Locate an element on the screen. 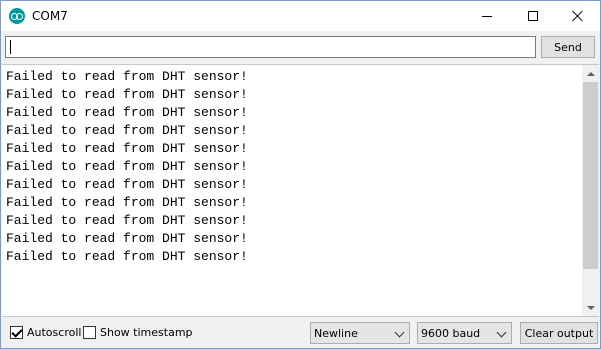 Image resolution: width=601 pixels, height=349 pixels. autoscroll-option: Autoscroll is located at coordinates (45, 332).